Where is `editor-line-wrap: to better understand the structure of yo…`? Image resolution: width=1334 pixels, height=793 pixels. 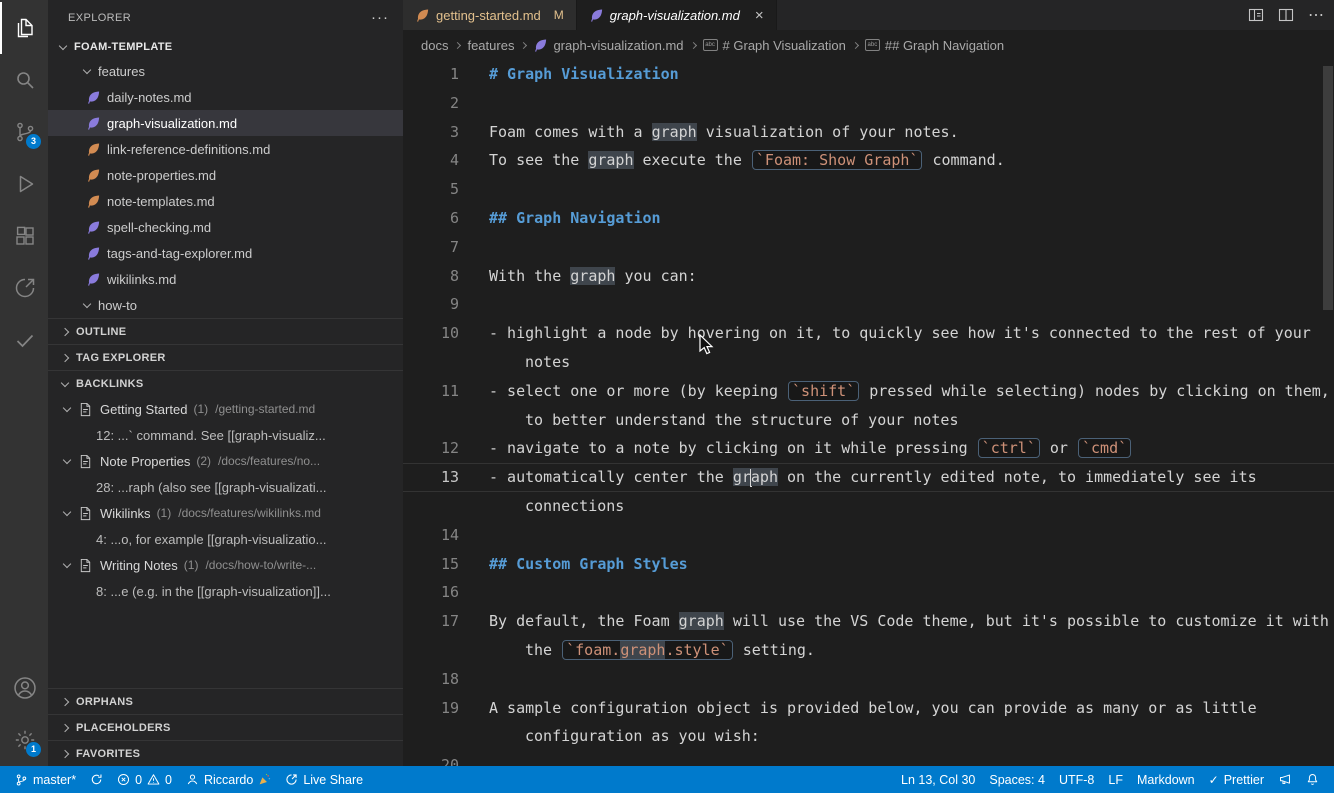 editor-line-wrap: to better understand the structure of yo… is located at coordinates (868, 420).